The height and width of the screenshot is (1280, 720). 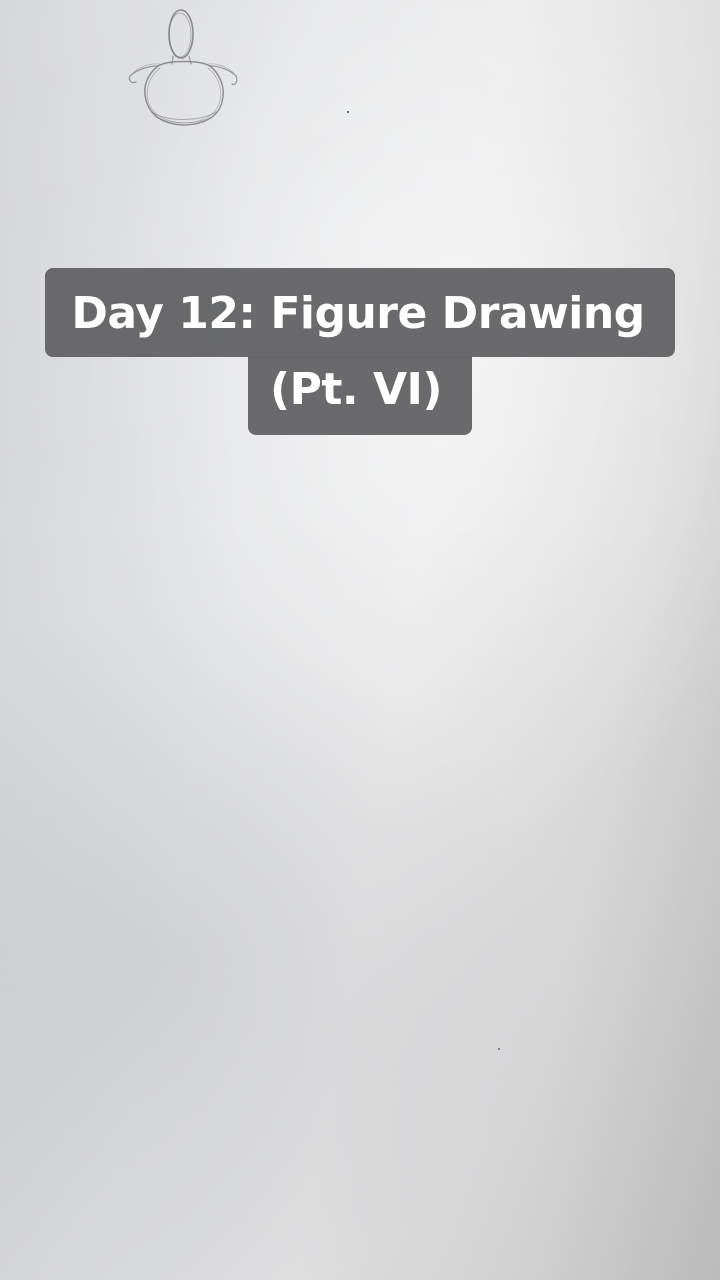 I want to click on caption-line-1: Day 12: Figure Drawing, so click(x=360, y=312).